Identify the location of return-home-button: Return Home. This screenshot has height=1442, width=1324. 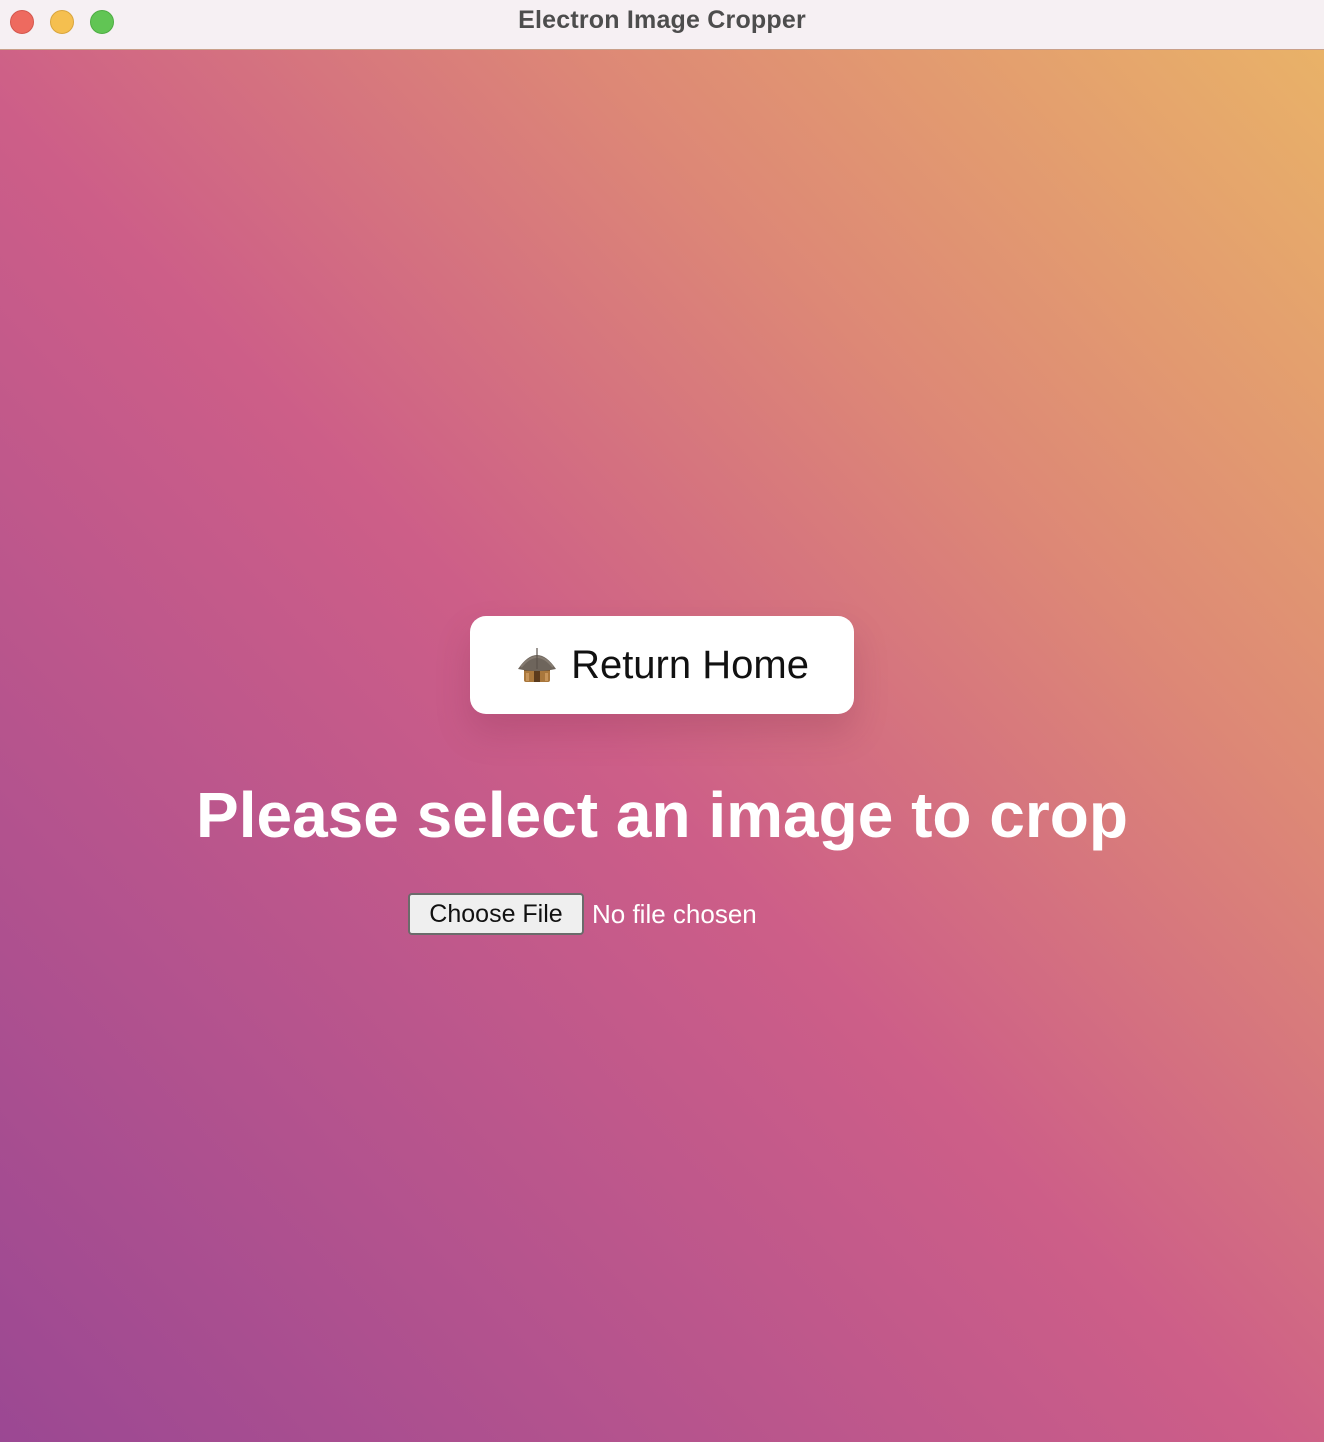
(662, 665).